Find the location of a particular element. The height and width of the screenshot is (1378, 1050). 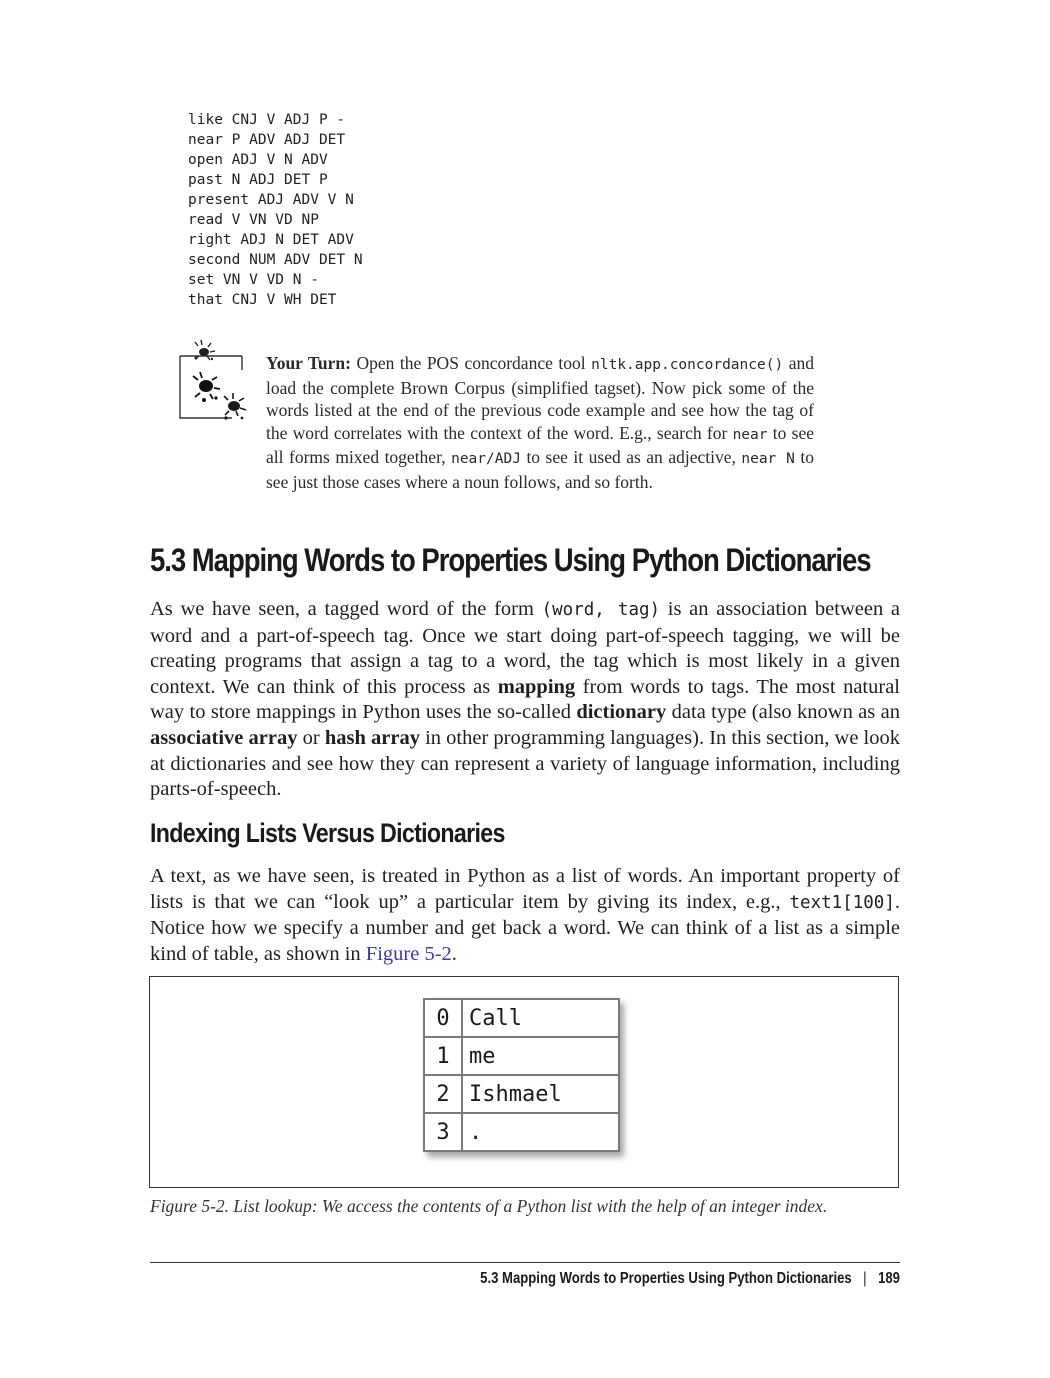

term-mapping: mapping is located at coordinates (536, 686).